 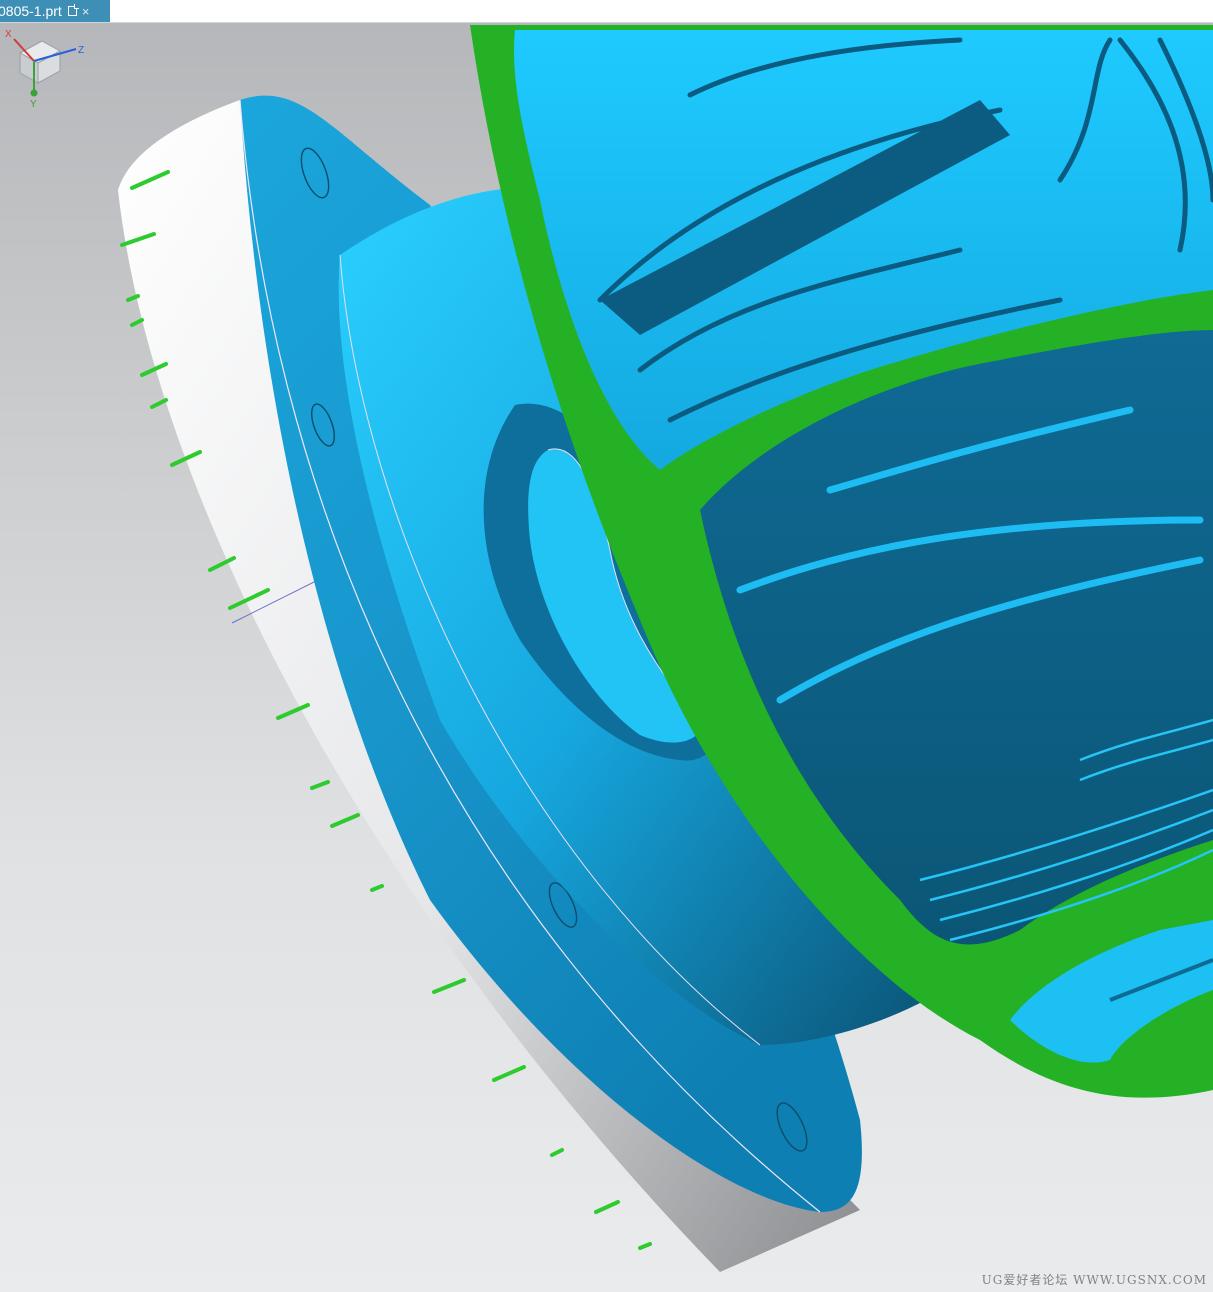 I want to click on triad-y-label: Y, so click(x=33, y=104).